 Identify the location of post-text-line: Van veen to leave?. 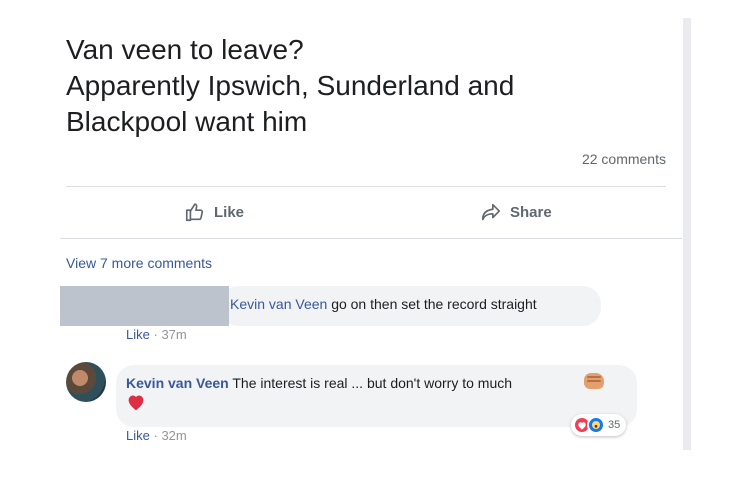
(185, 49).